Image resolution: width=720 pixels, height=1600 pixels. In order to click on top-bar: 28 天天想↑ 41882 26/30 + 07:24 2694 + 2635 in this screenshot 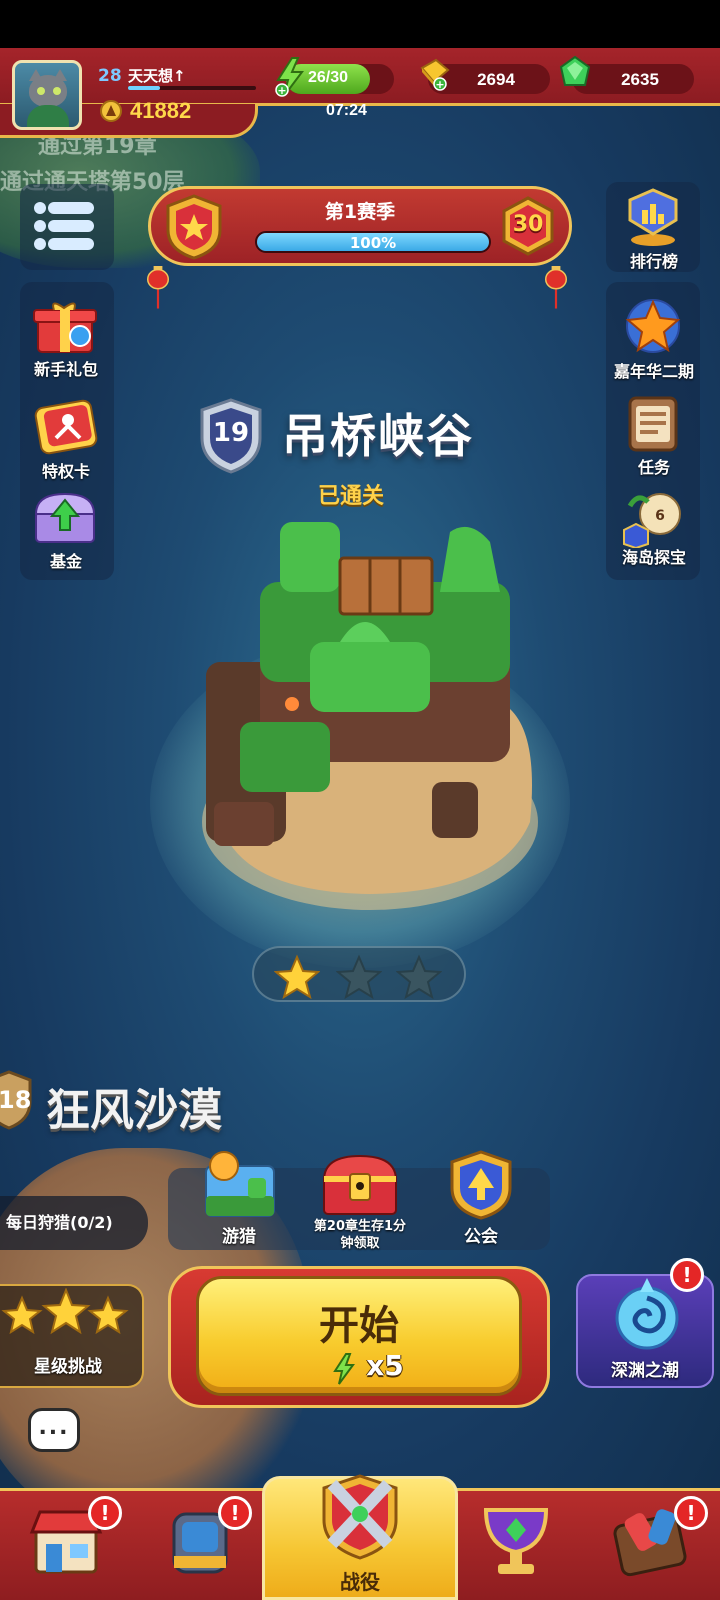, I will do `click(360, 93)`.